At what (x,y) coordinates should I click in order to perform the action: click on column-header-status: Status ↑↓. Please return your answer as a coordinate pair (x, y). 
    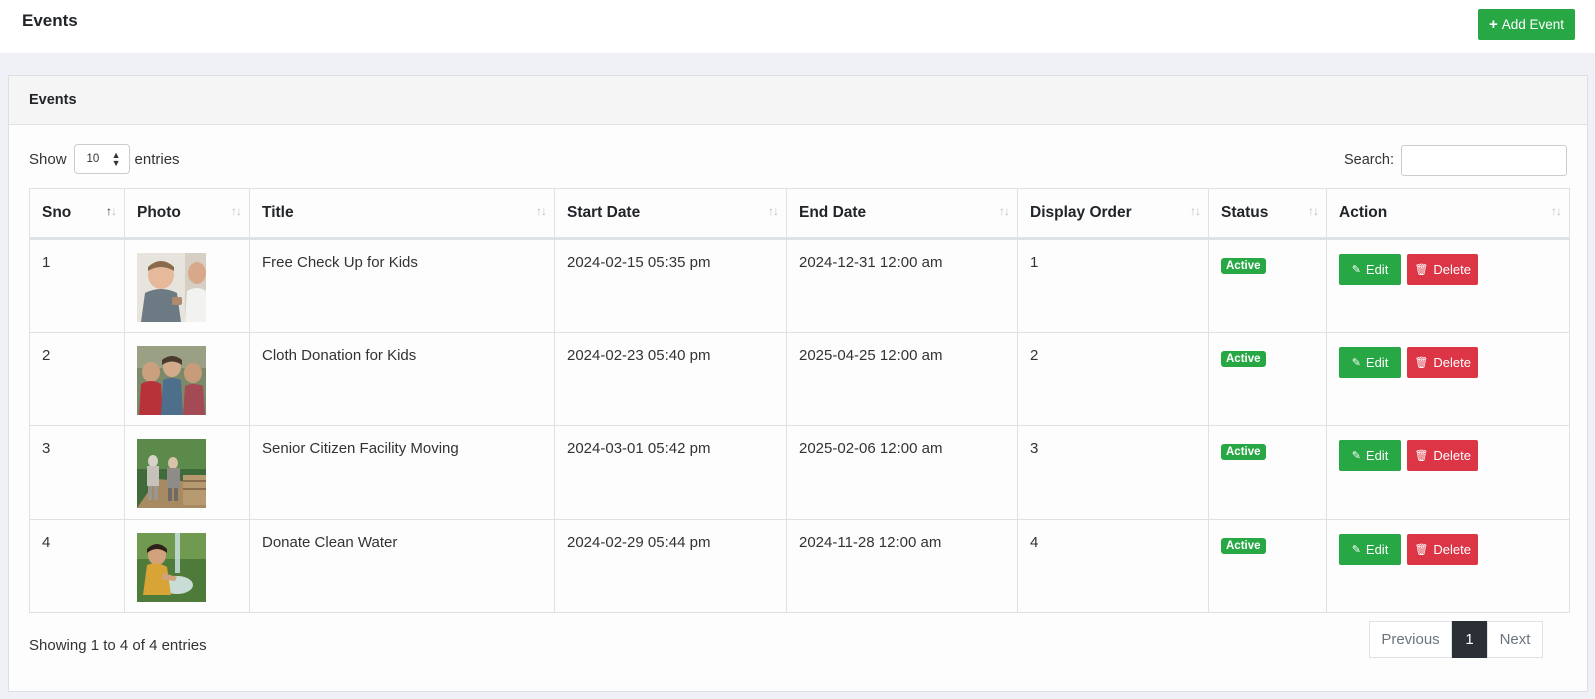
    Looking at the image, I should click on (1268, 214).